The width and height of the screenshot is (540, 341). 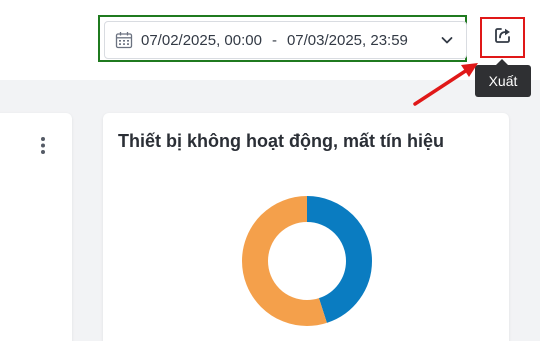 I want to click on calendar-icon, so click(x=124, y=40).